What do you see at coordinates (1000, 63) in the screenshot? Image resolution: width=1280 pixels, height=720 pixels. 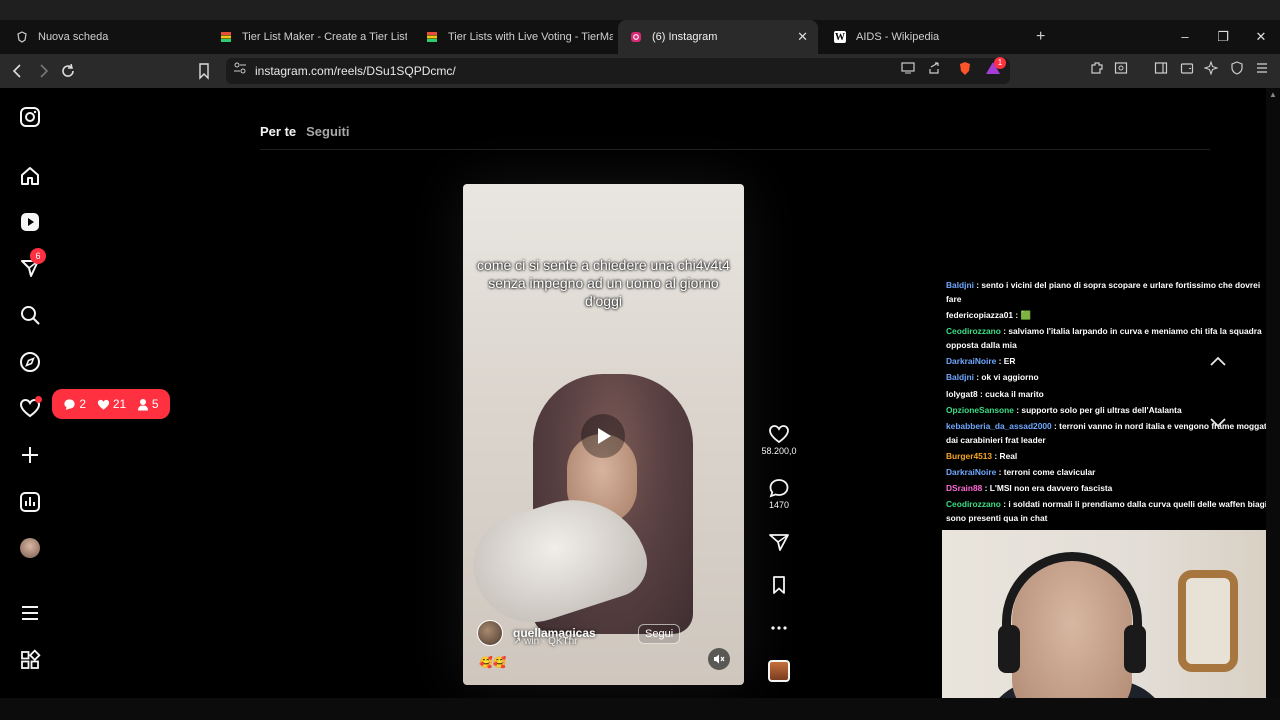 I see `rewards-badge: 1` at bounding box center [1000, 63].